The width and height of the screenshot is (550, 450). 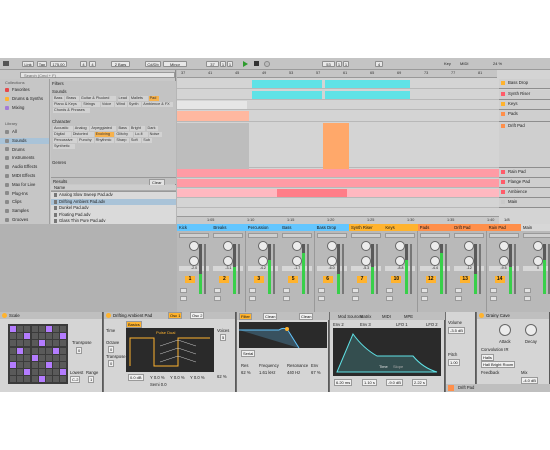 I want to click on track-activator: 6, so click(x=327, y=279).